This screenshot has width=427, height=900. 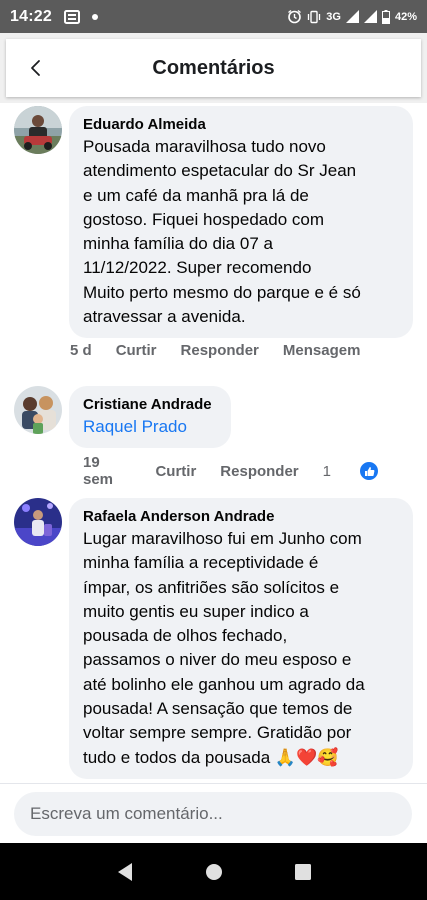 I want to click on comment-author: Eduardo Almeida, so click(x=241, y=125).